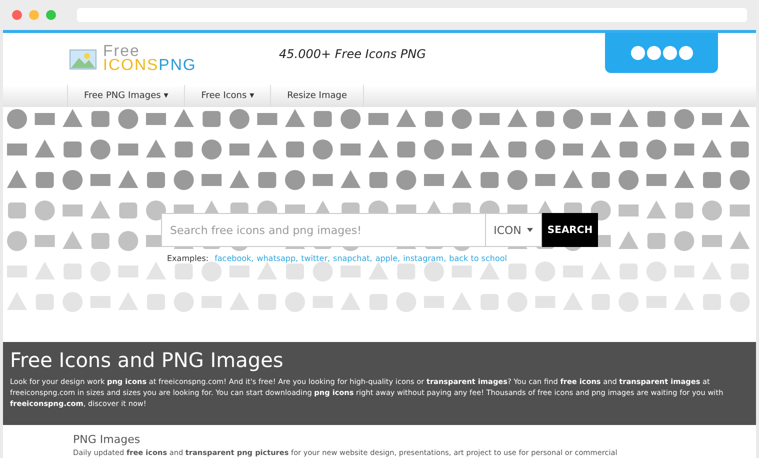  Describe the element at coordinates (317, 96) in the screenshot. I see `nav-link: Resize Image` at that location.